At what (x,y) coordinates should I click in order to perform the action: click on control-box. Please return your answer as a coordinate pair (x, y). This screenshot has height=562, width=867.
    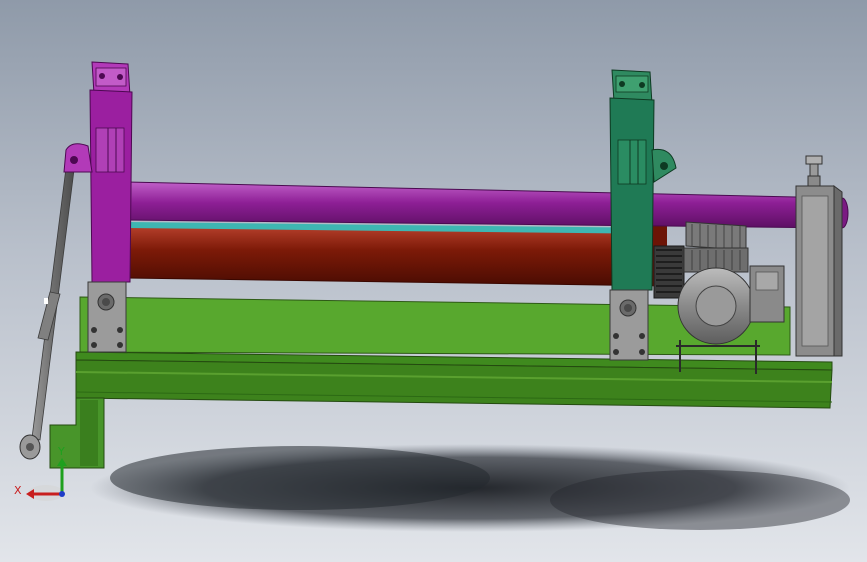
    Looking at the image, I should click on (819, 256).